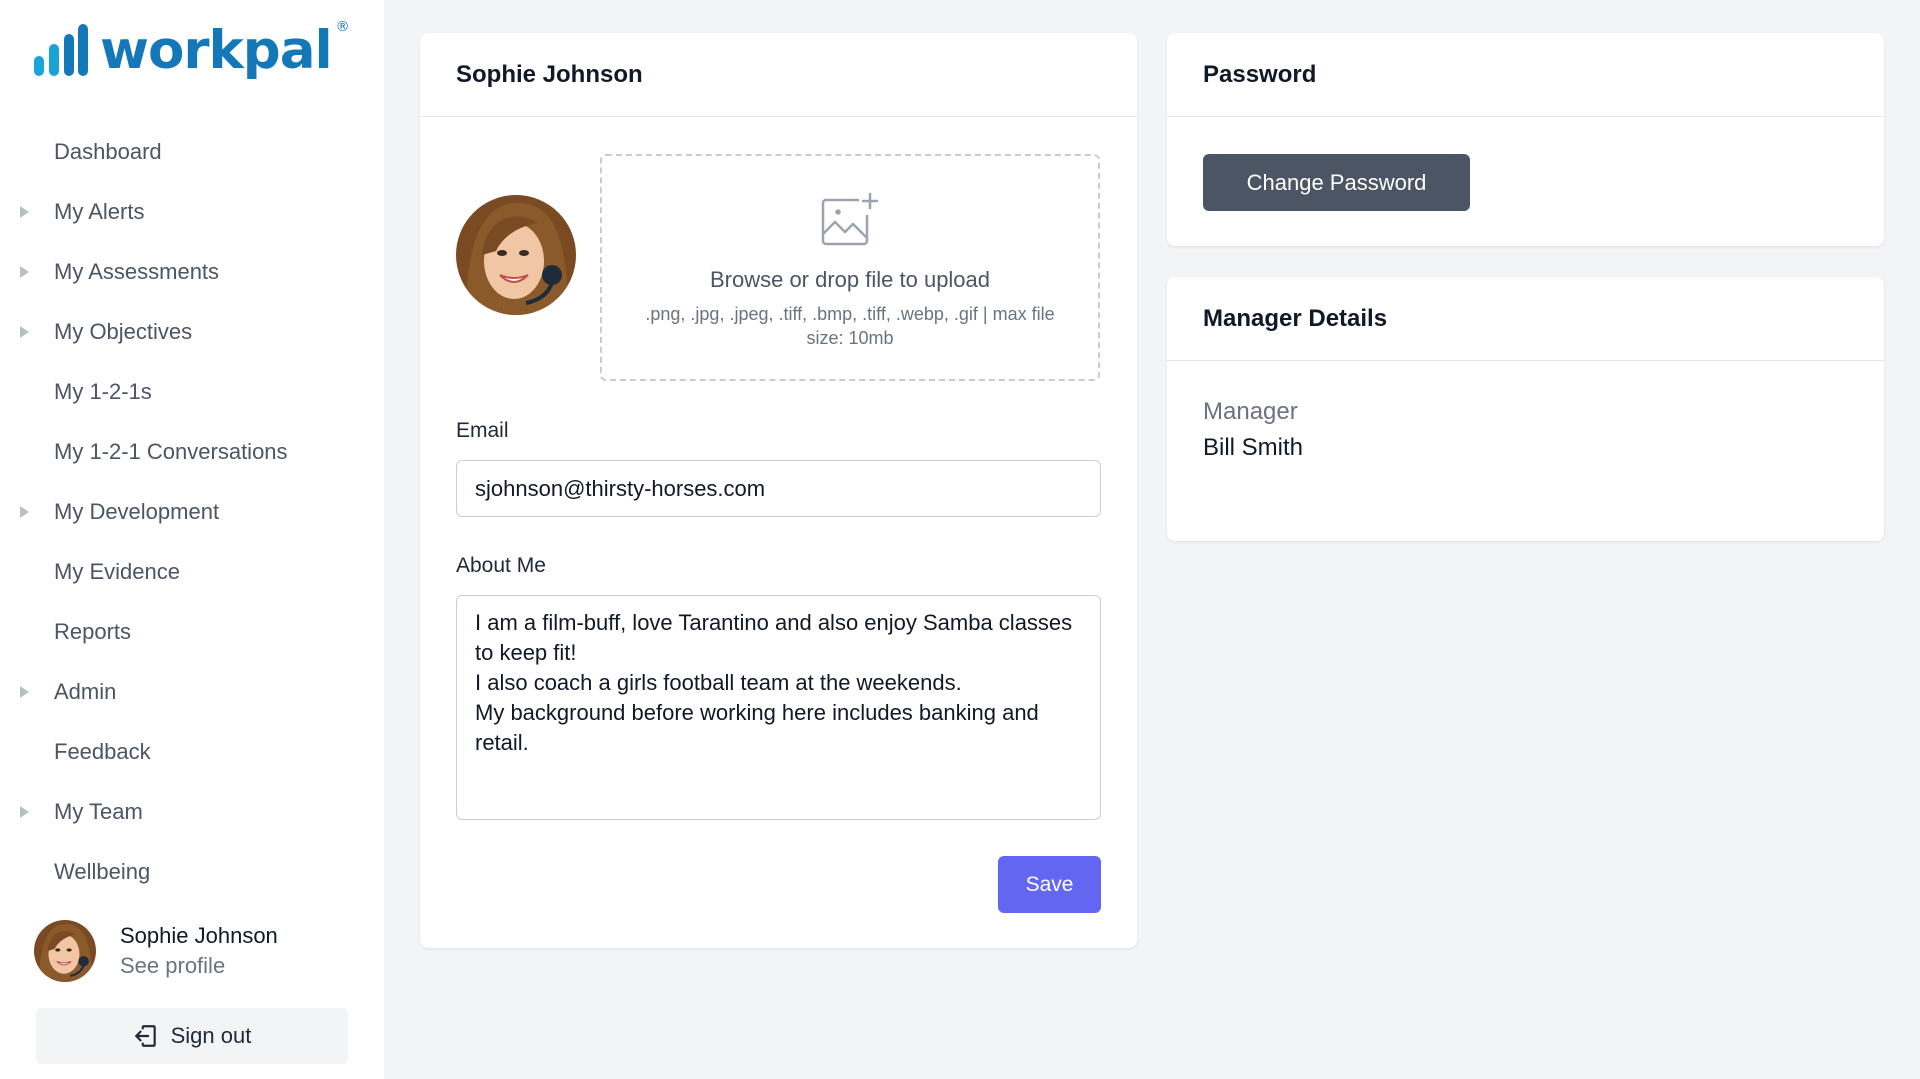 The image size is (1920, 1079). I want to click on sign-out-label: Sign out, so click(211, 1035).